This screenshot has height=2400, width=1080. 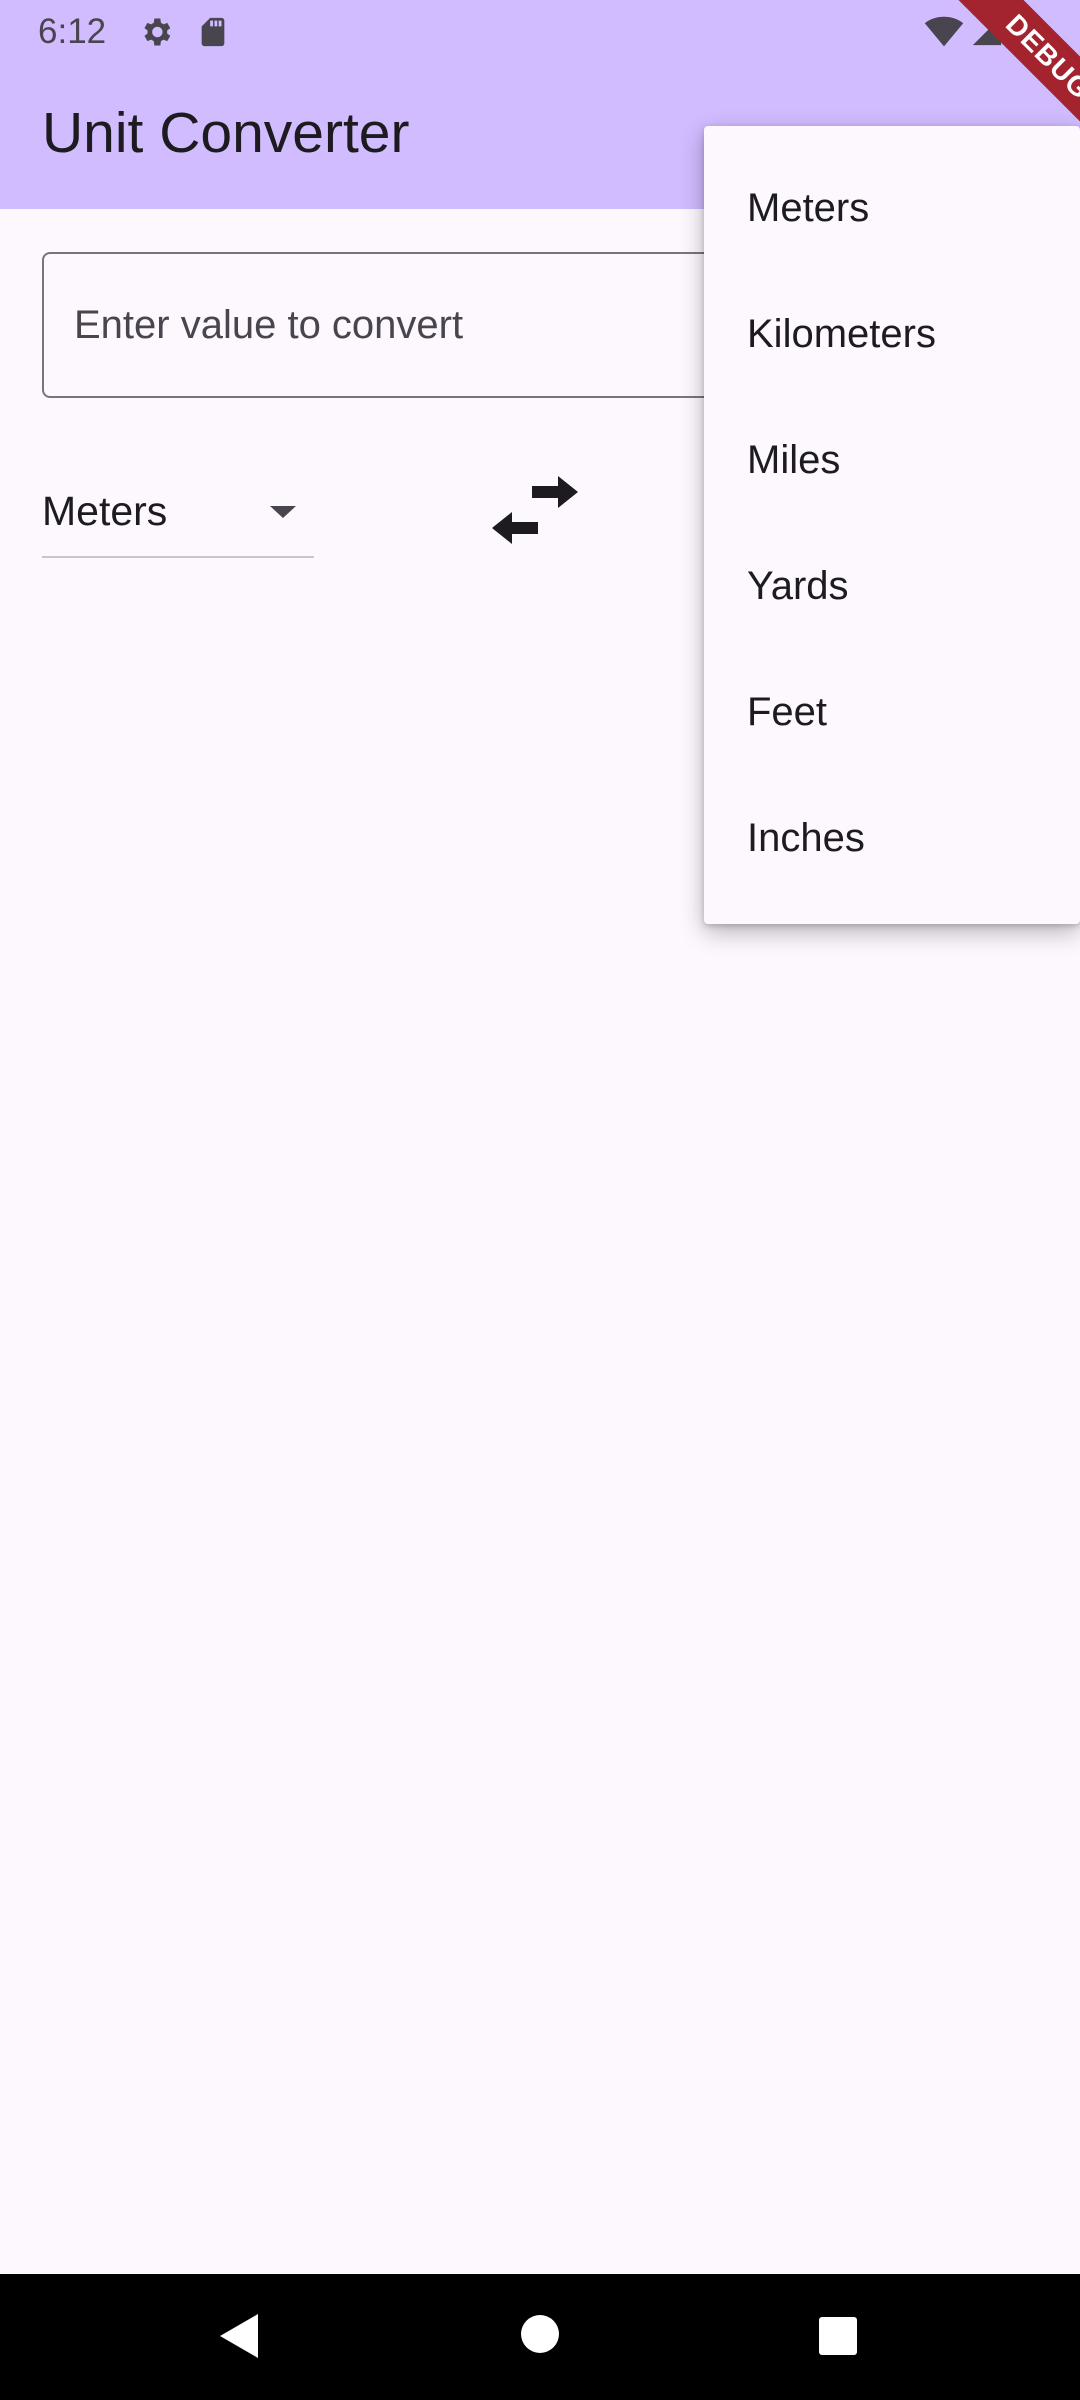 What do you see at coordinates (283, 514) in the screenshot?
I see `dropdown-arrow-icon` at bounding box center [283, 514].